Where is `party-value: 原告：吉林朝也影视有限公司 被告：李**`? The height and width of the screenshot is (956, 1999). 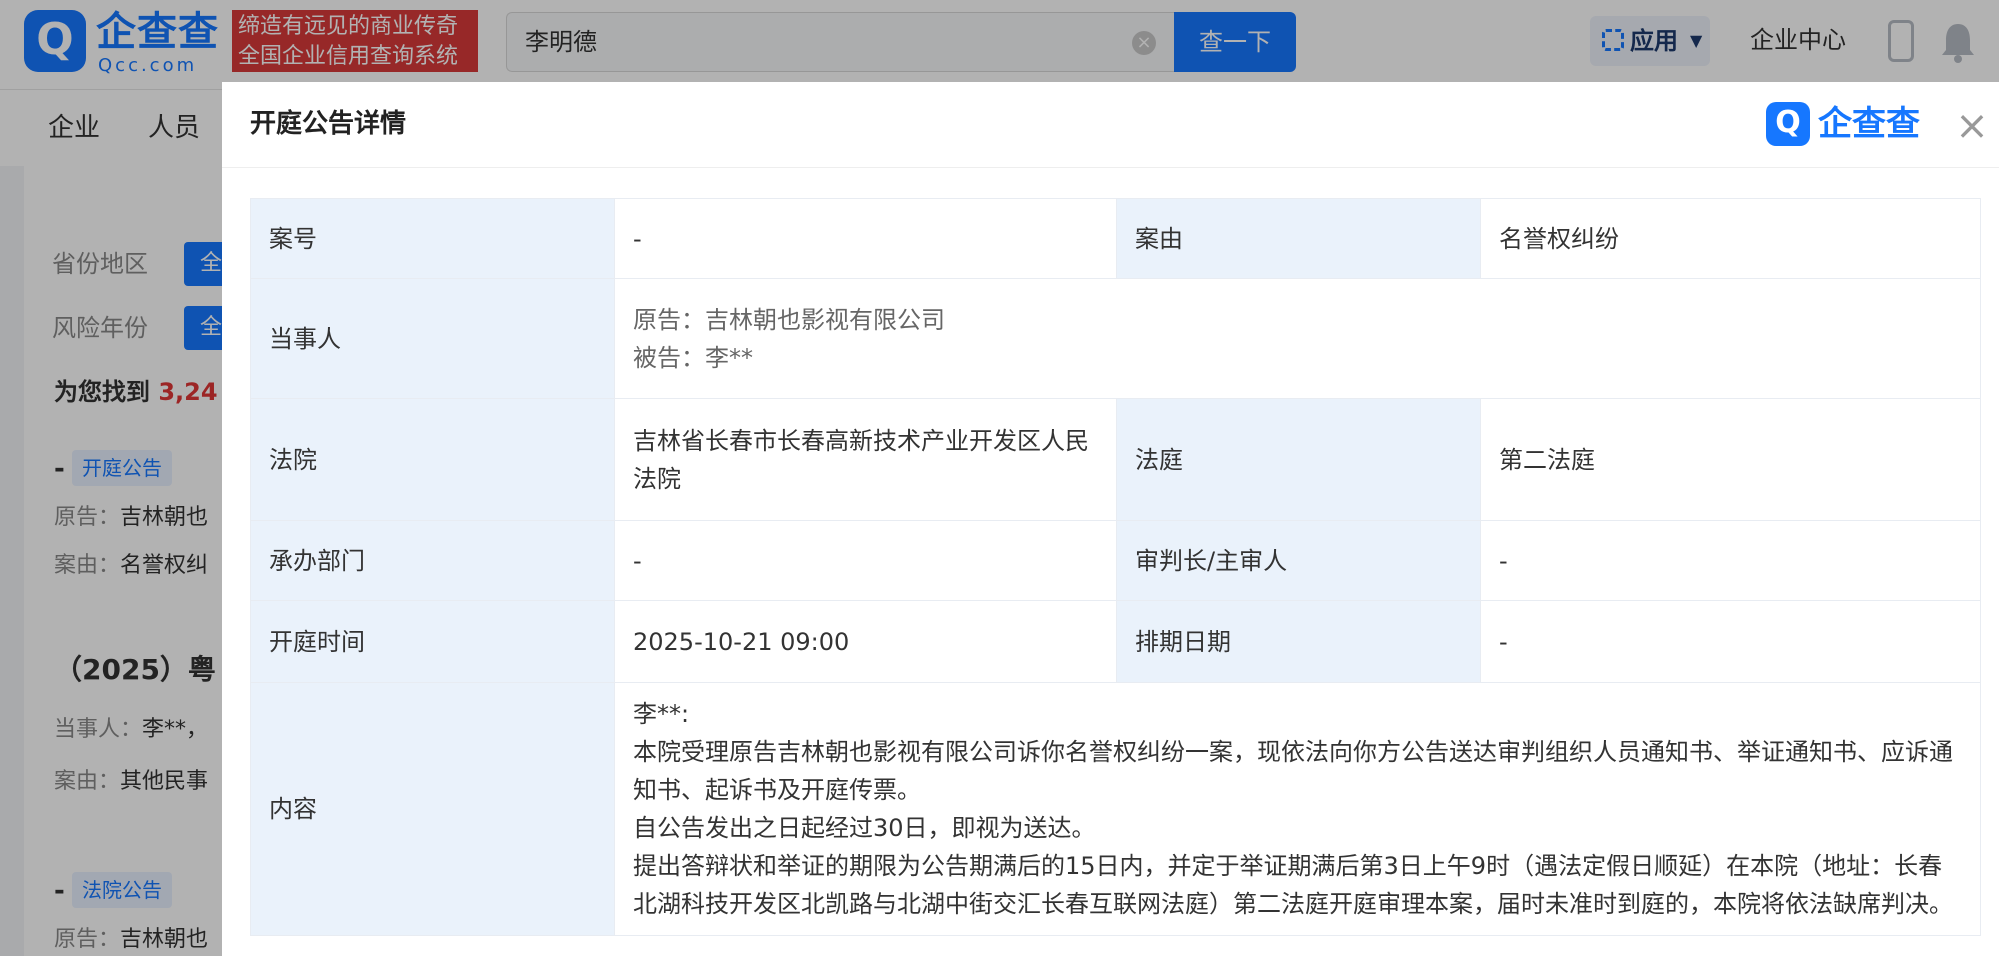 party-value: 原告：吉林朝也影视有限公司 被告：李** is located at coordinates (1297, 338).